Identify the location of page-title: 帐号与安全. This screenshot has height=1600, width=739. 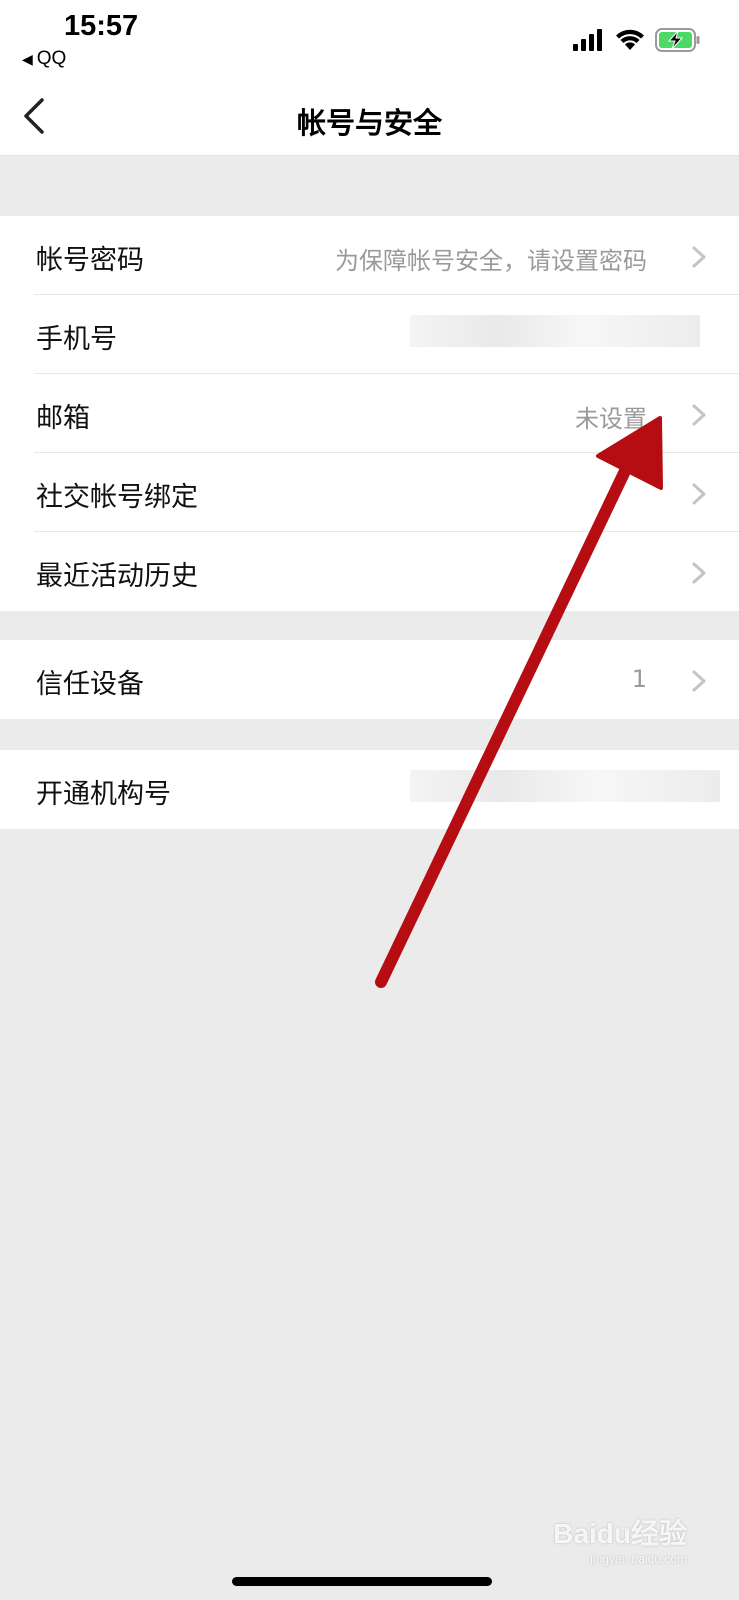
(369, 123).